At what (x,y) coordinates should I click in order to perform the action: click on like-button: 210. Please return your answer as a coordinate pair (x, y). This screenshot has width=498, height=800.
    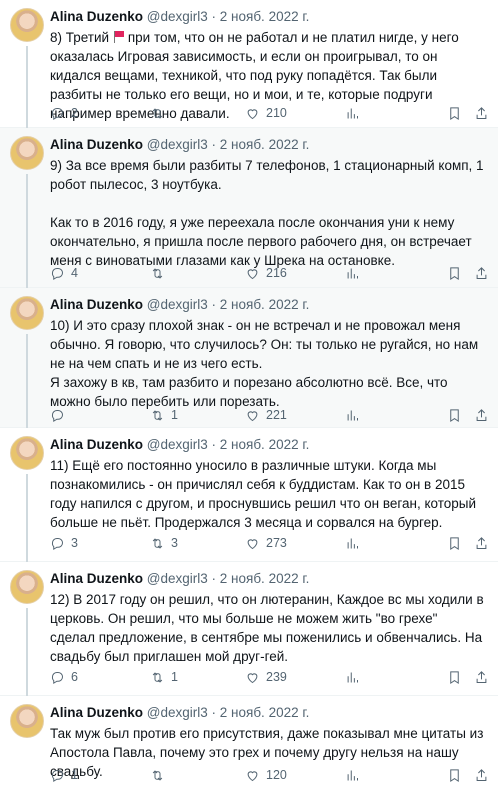
    Looking at the image, I should click on (266, 113).